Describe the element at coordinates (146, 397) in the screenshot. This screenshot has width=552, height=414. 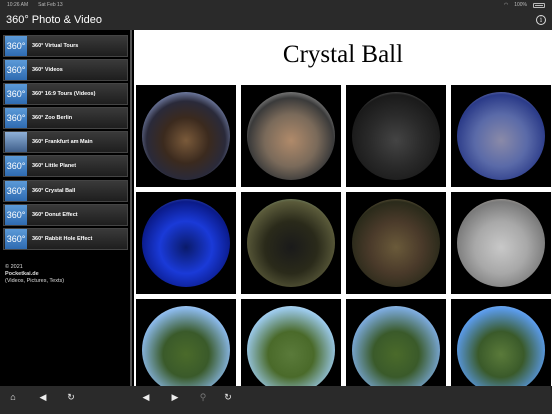
I see `back-icon: ◀` at that location.